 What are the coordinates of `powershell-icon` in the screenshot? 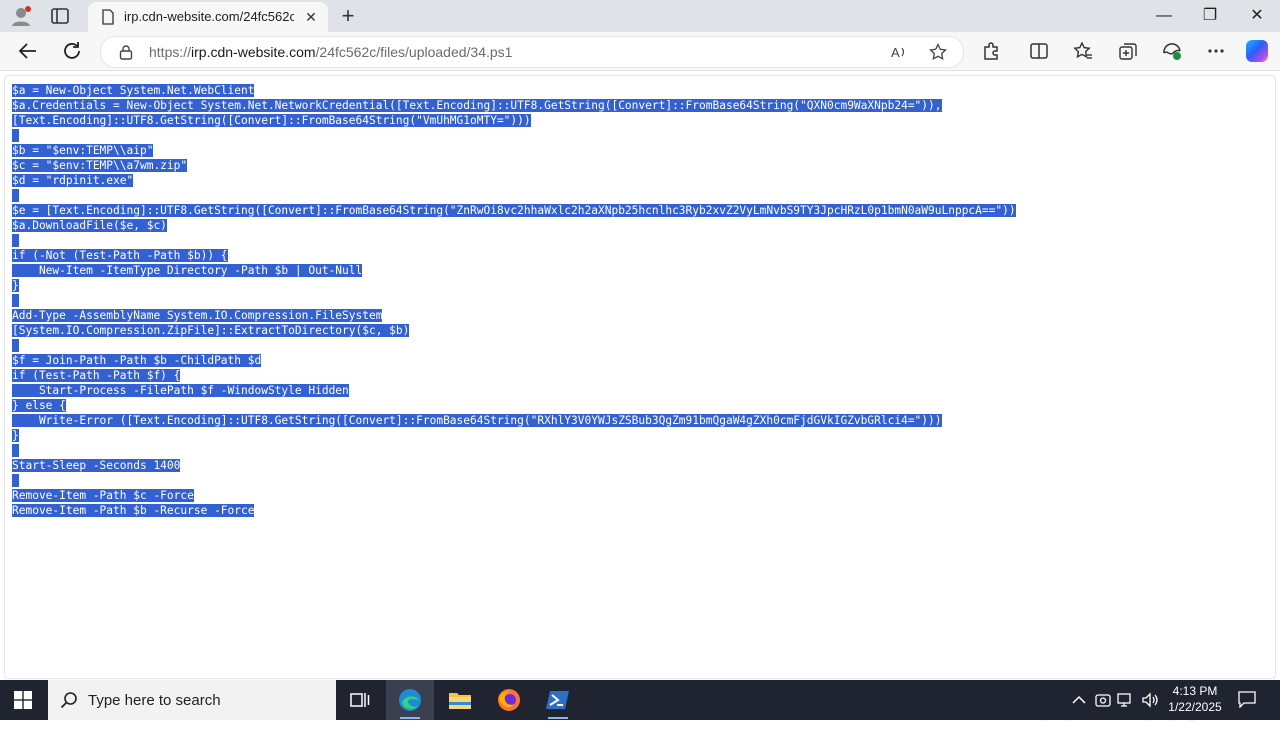 It's located at (557, 700).